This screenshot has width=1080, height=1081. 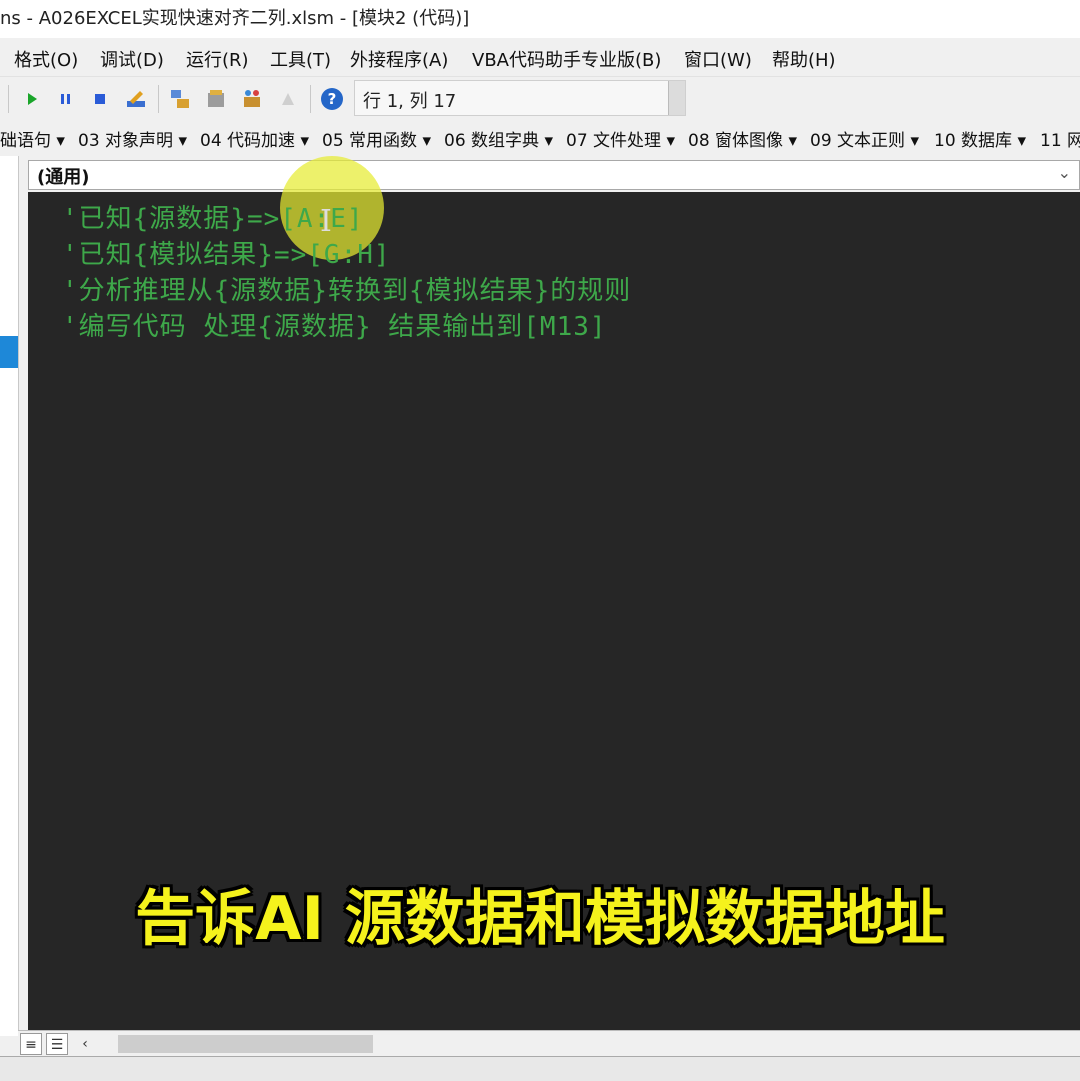 I want to click on snippet-text-regex: 09 文本正则 ▾, so click(x=864, y=138).